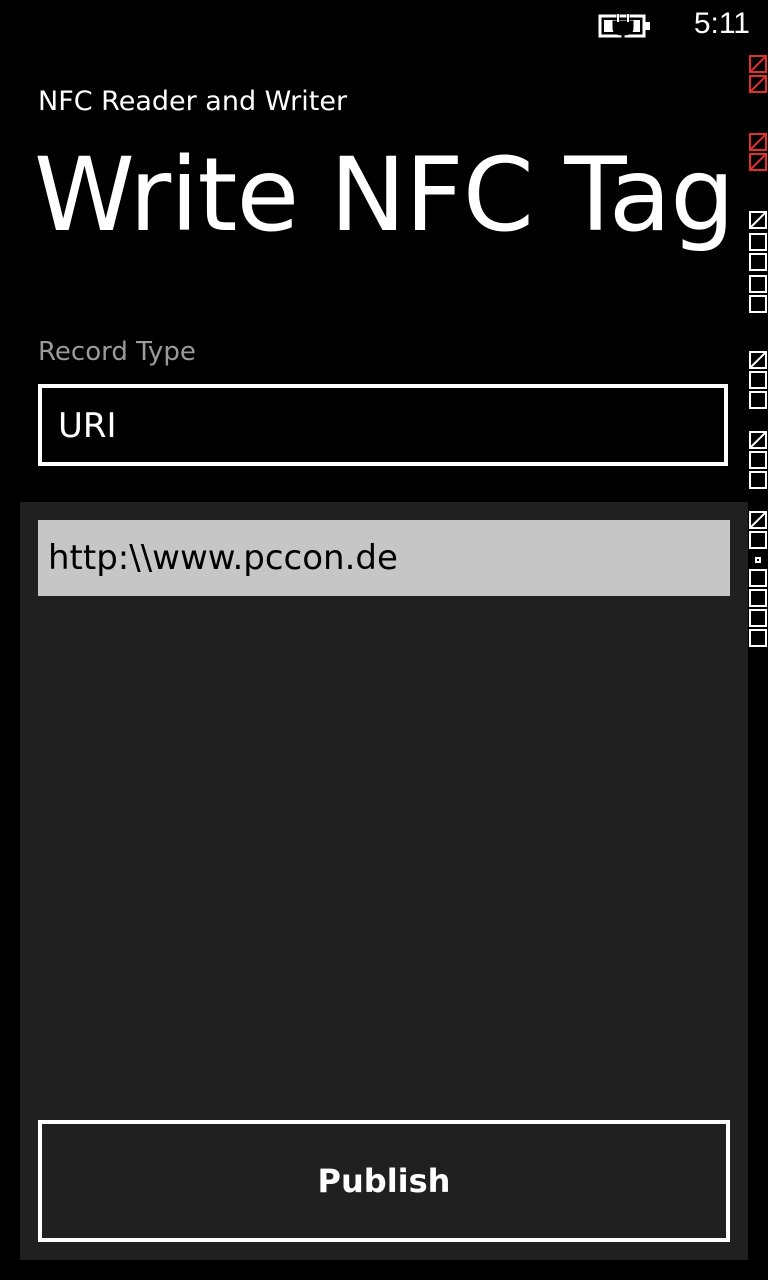 This screenshot has height=1280, width=768. Describe the element at coordinates (624, 27) in the screenshot. I see `battery-charging-icon` at that location.